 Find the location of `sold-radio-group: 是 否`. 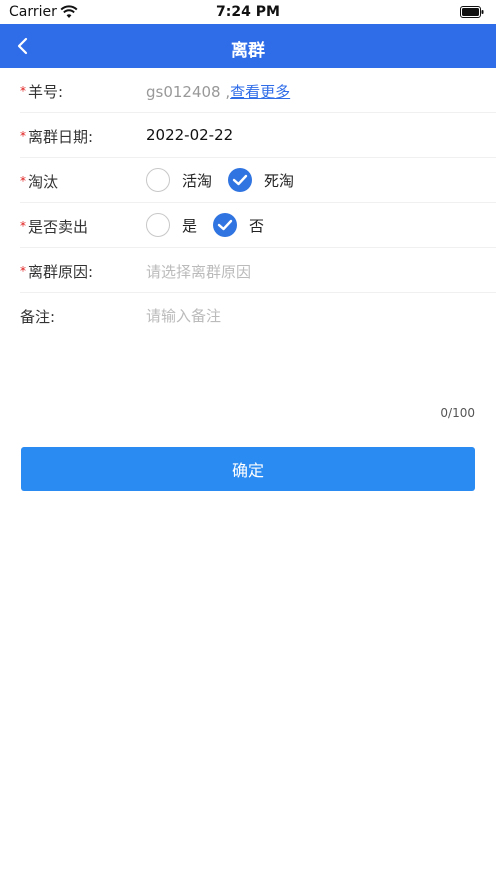

sold-radio-group: 是 否 is located at coordinates (213, 225).